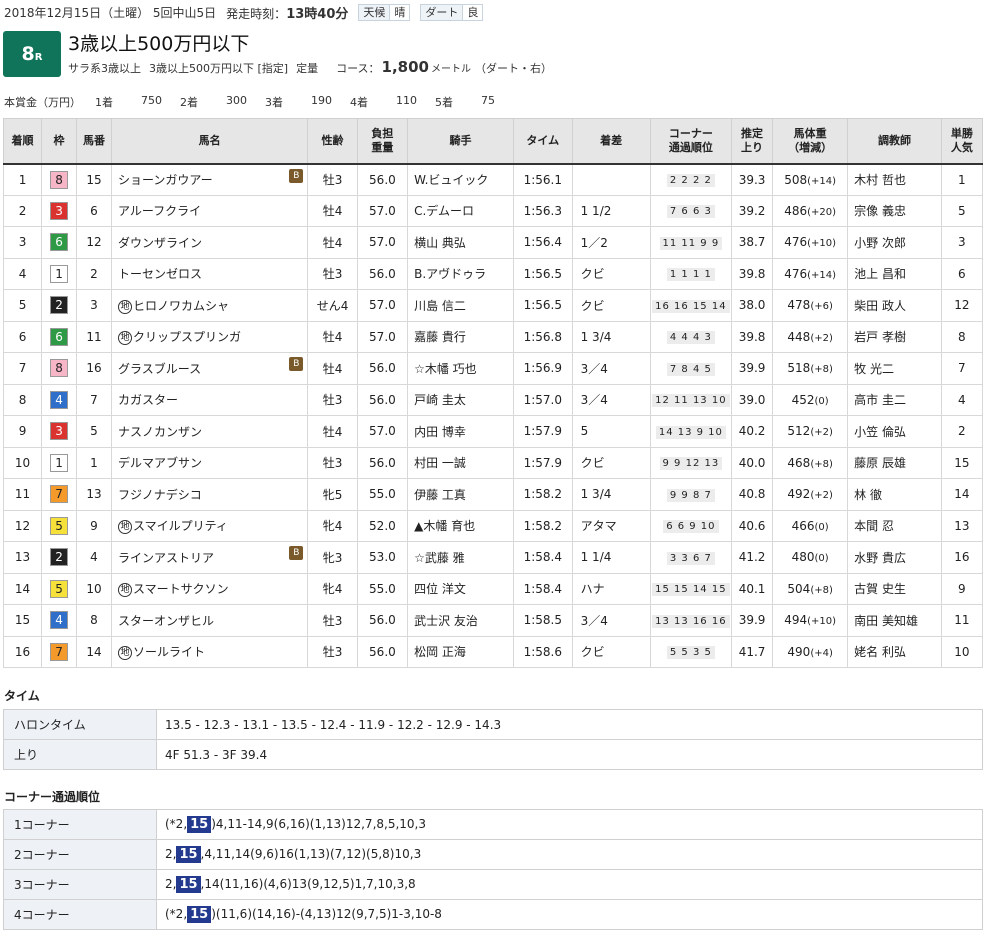 The height and width of the screenshot is (936, 988). I want to click on waku-cell: 7, so click(59, 651).